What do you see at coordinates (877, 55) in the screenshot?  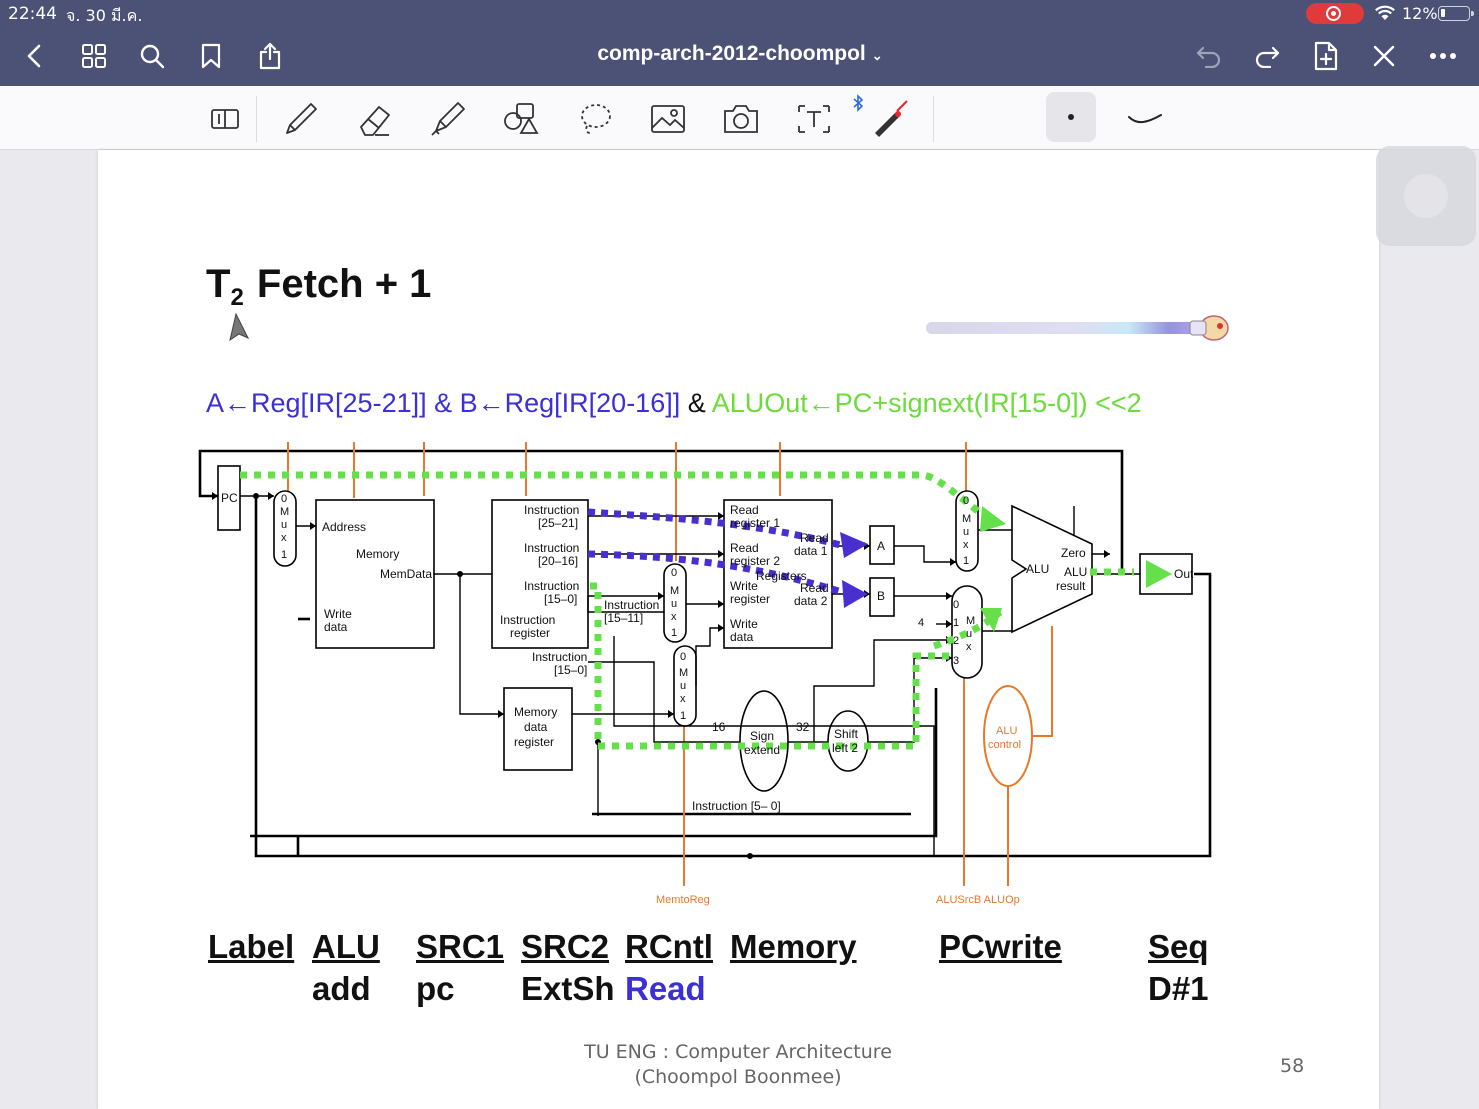 I see `chevron-down-icon: ⌄` at bounding box center [877, 55].